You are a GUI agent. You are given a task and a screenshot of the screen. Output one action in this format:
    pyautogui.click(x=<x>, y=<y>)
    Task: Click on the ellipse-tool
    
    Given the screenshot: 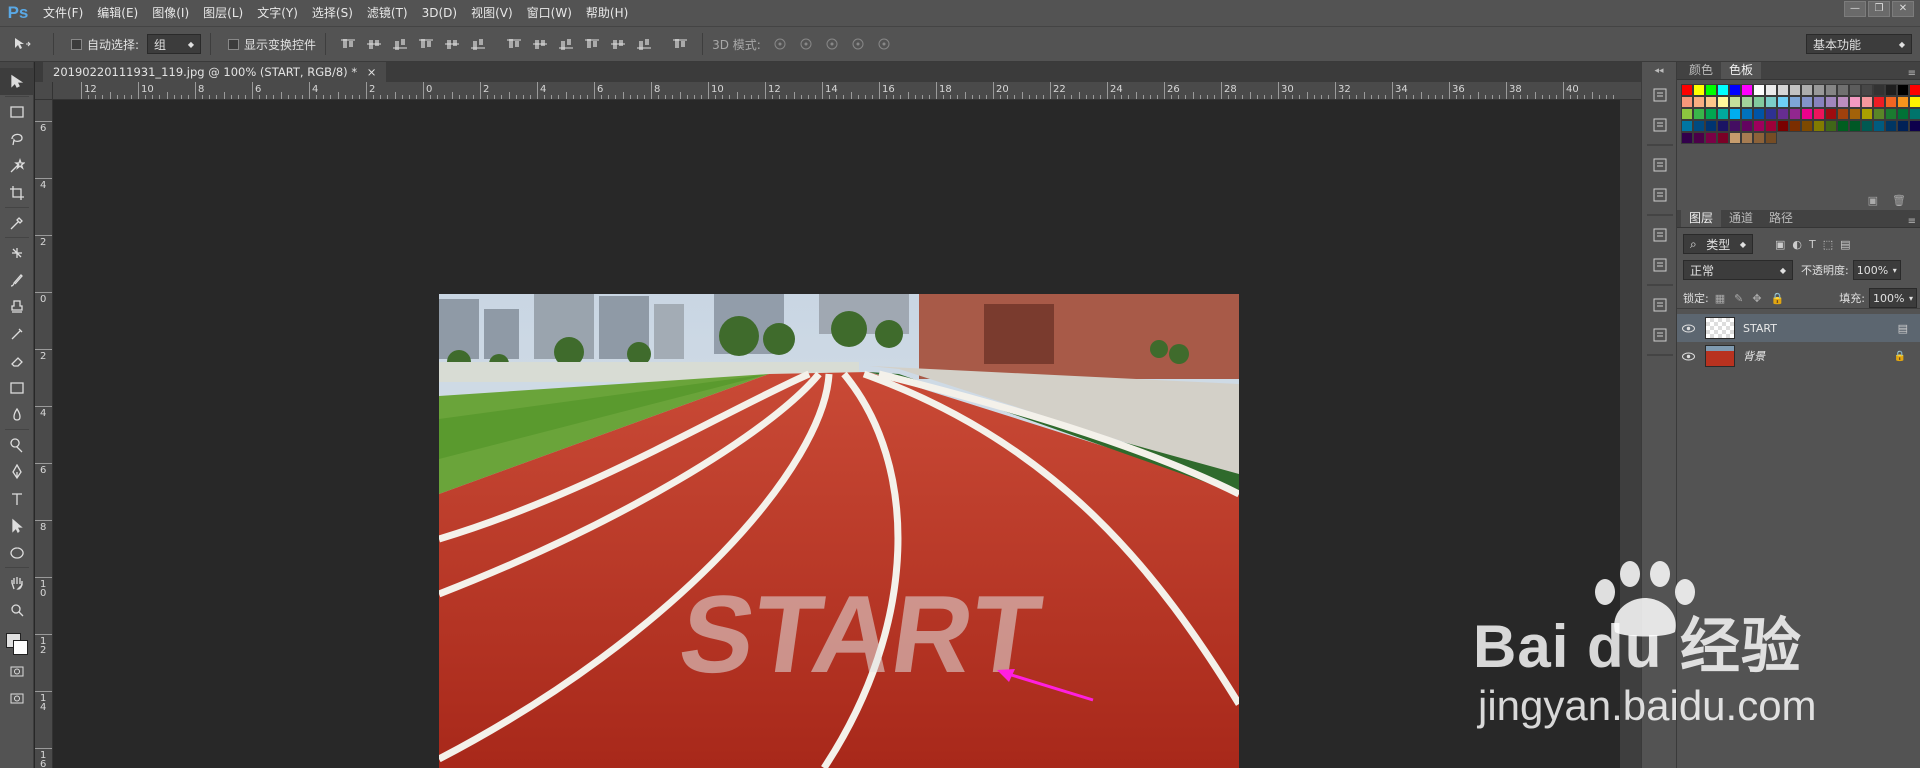 What is the action you would take?
    pyautogui.click(x=17, y=552)
    